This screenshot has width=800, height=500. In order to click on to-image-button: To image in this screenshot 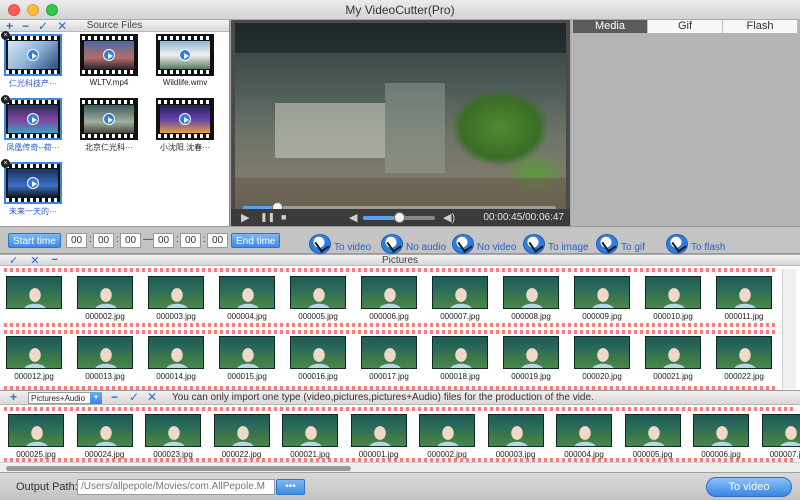, I will do `click(556, 242)`.